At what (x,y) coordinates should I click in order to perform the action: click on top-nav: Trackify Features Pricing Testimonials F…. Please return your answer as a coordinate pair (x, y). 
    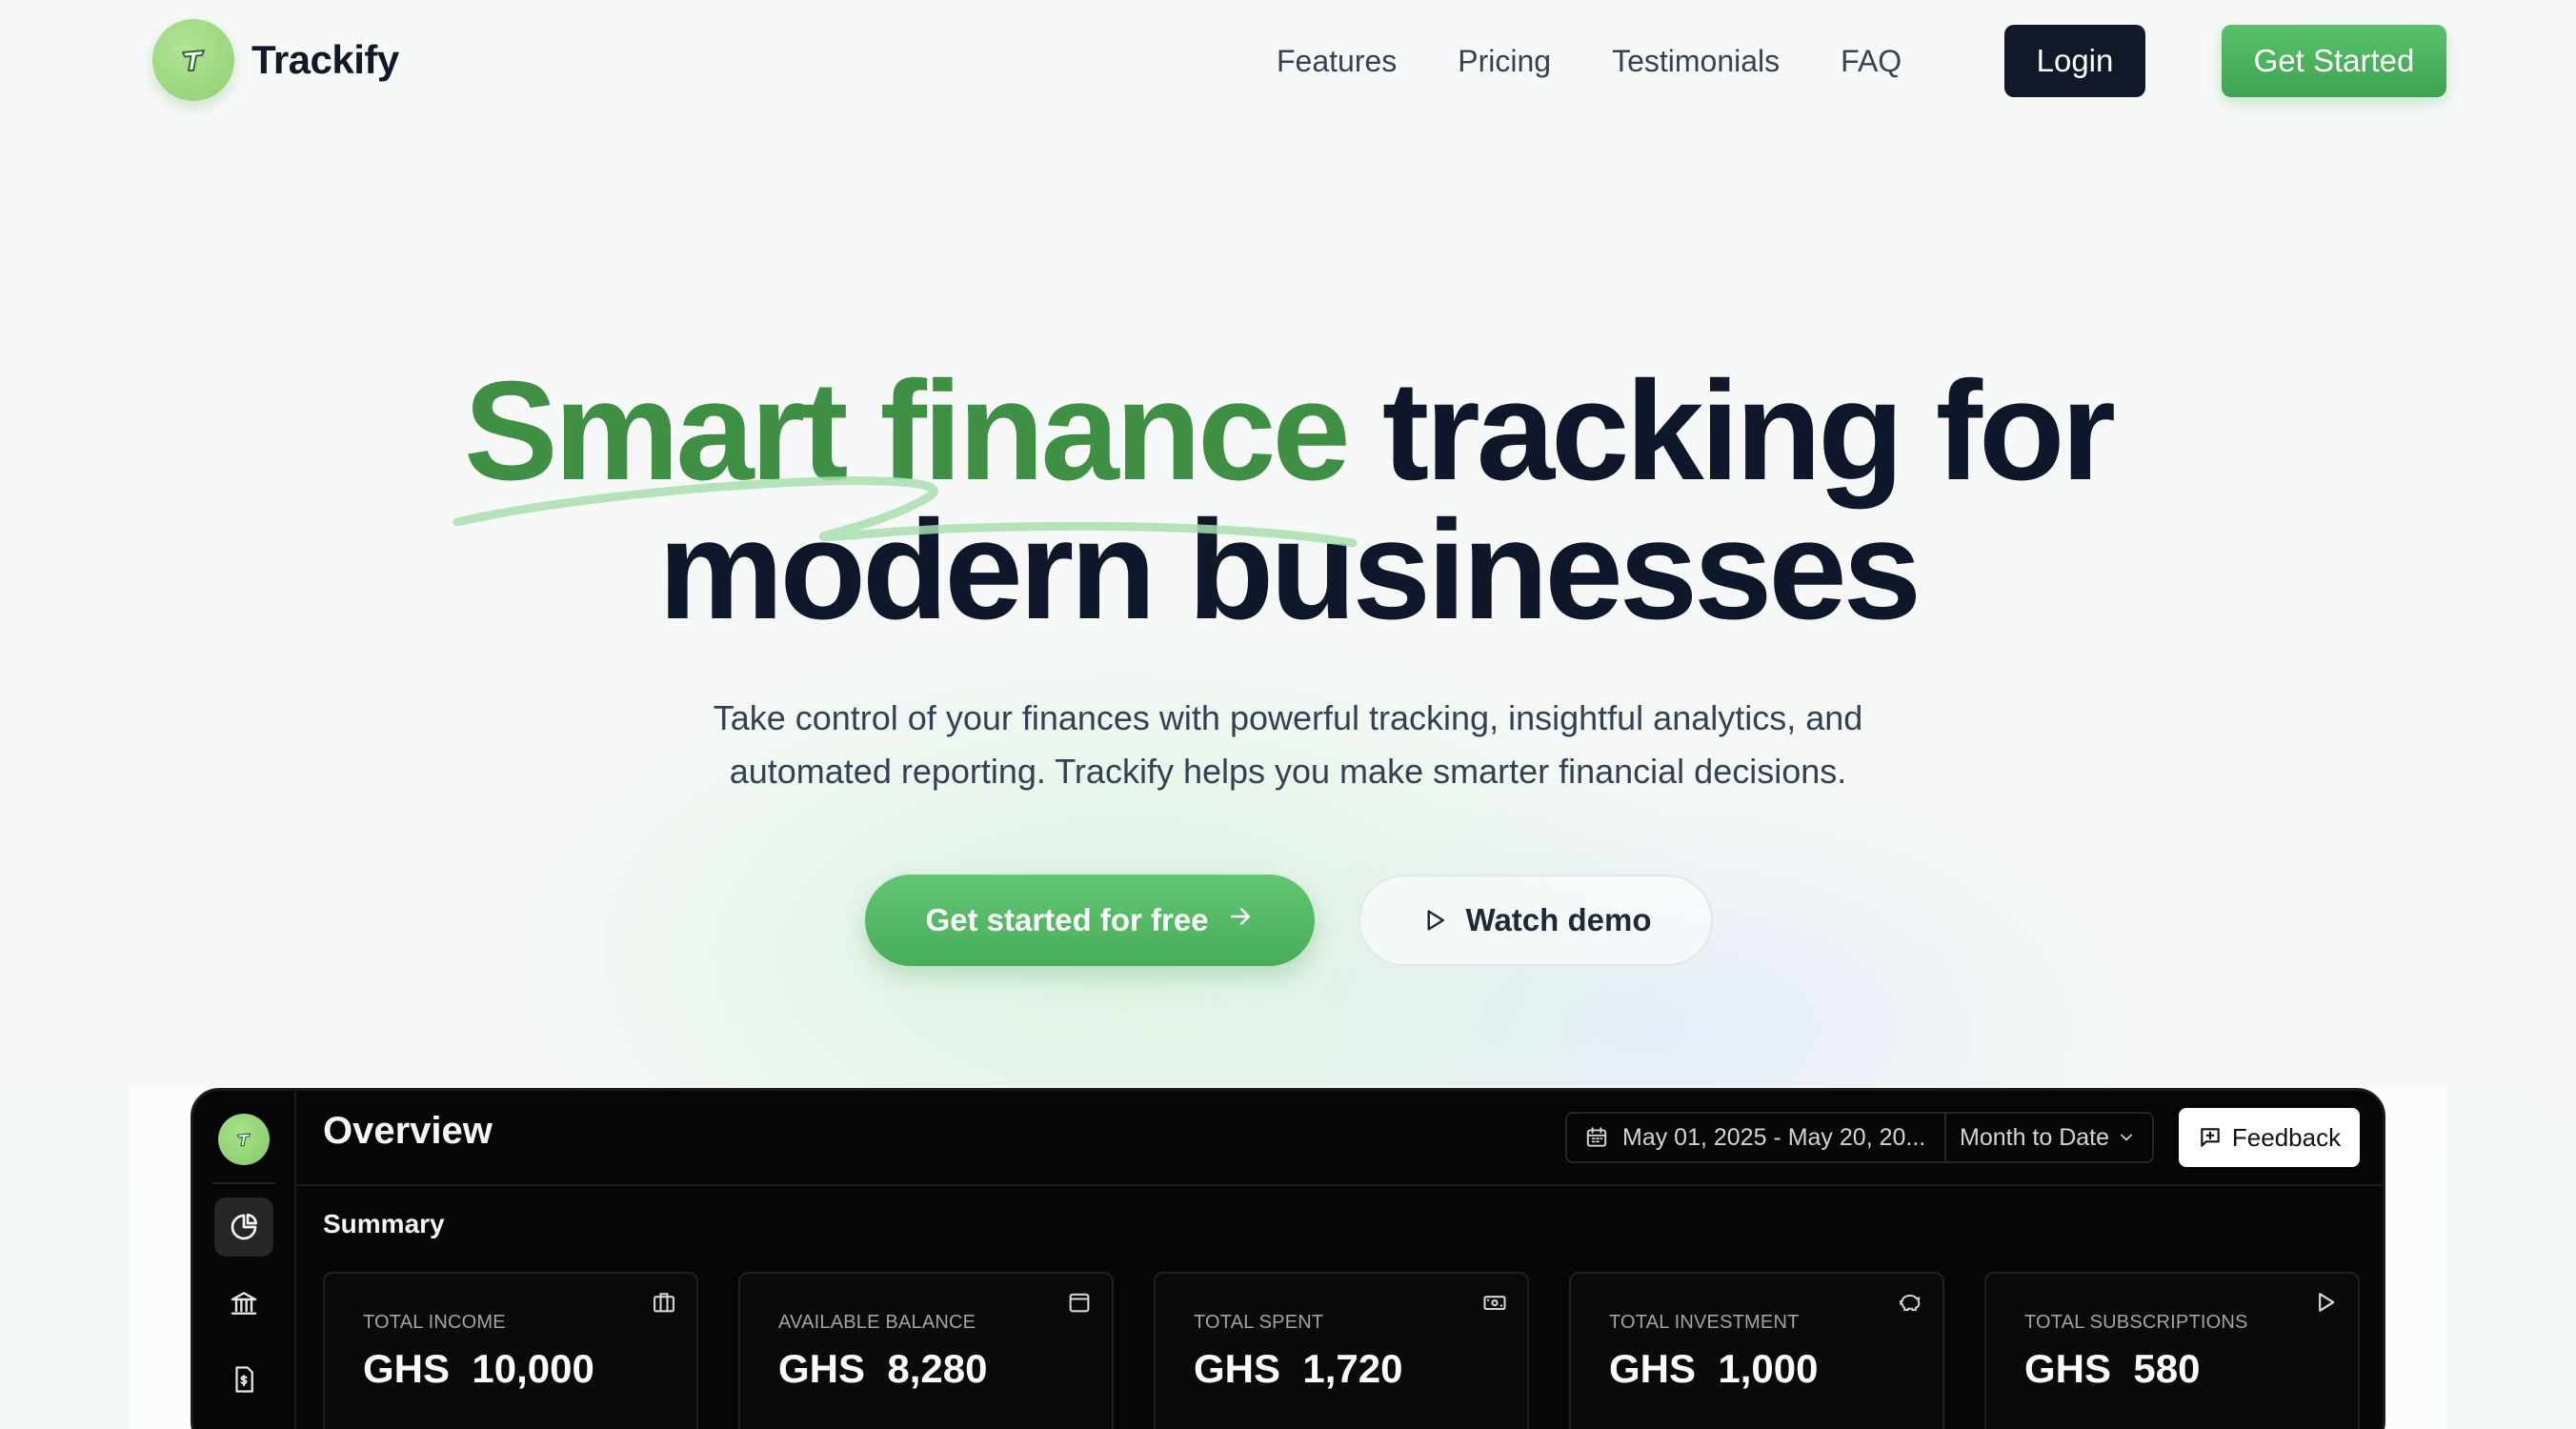
    Looking at the image, I should click on (1288, 60).